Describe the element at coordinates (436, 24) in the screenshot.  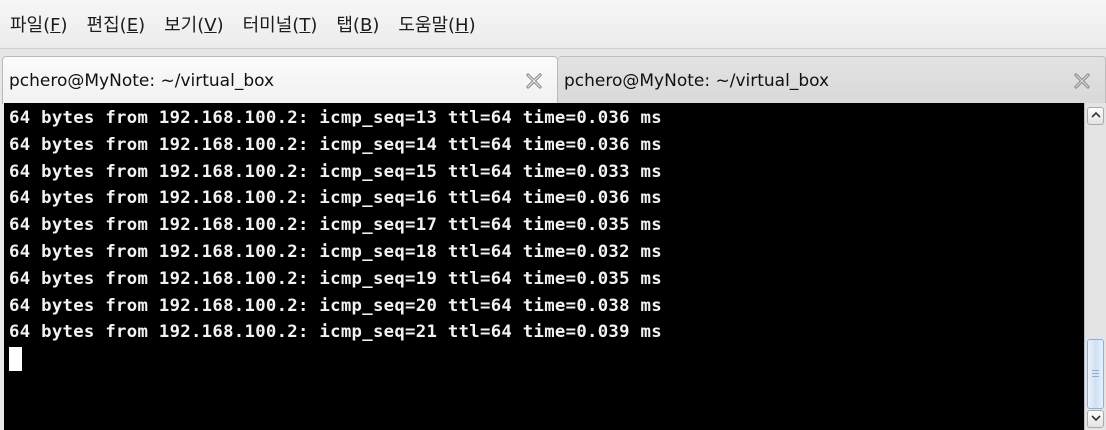
I see `menu-help: 도움말(H)` at that location.